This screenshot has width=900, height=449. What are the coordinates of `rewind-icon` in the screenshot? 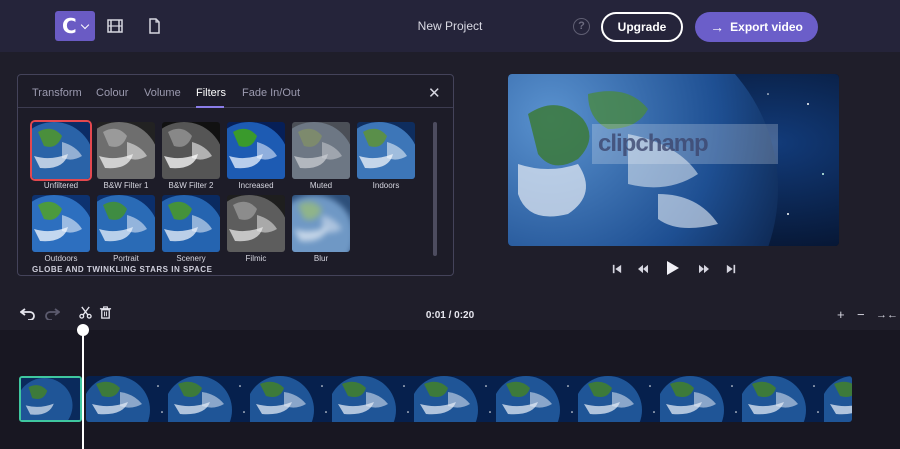 It's located at (643, 269).